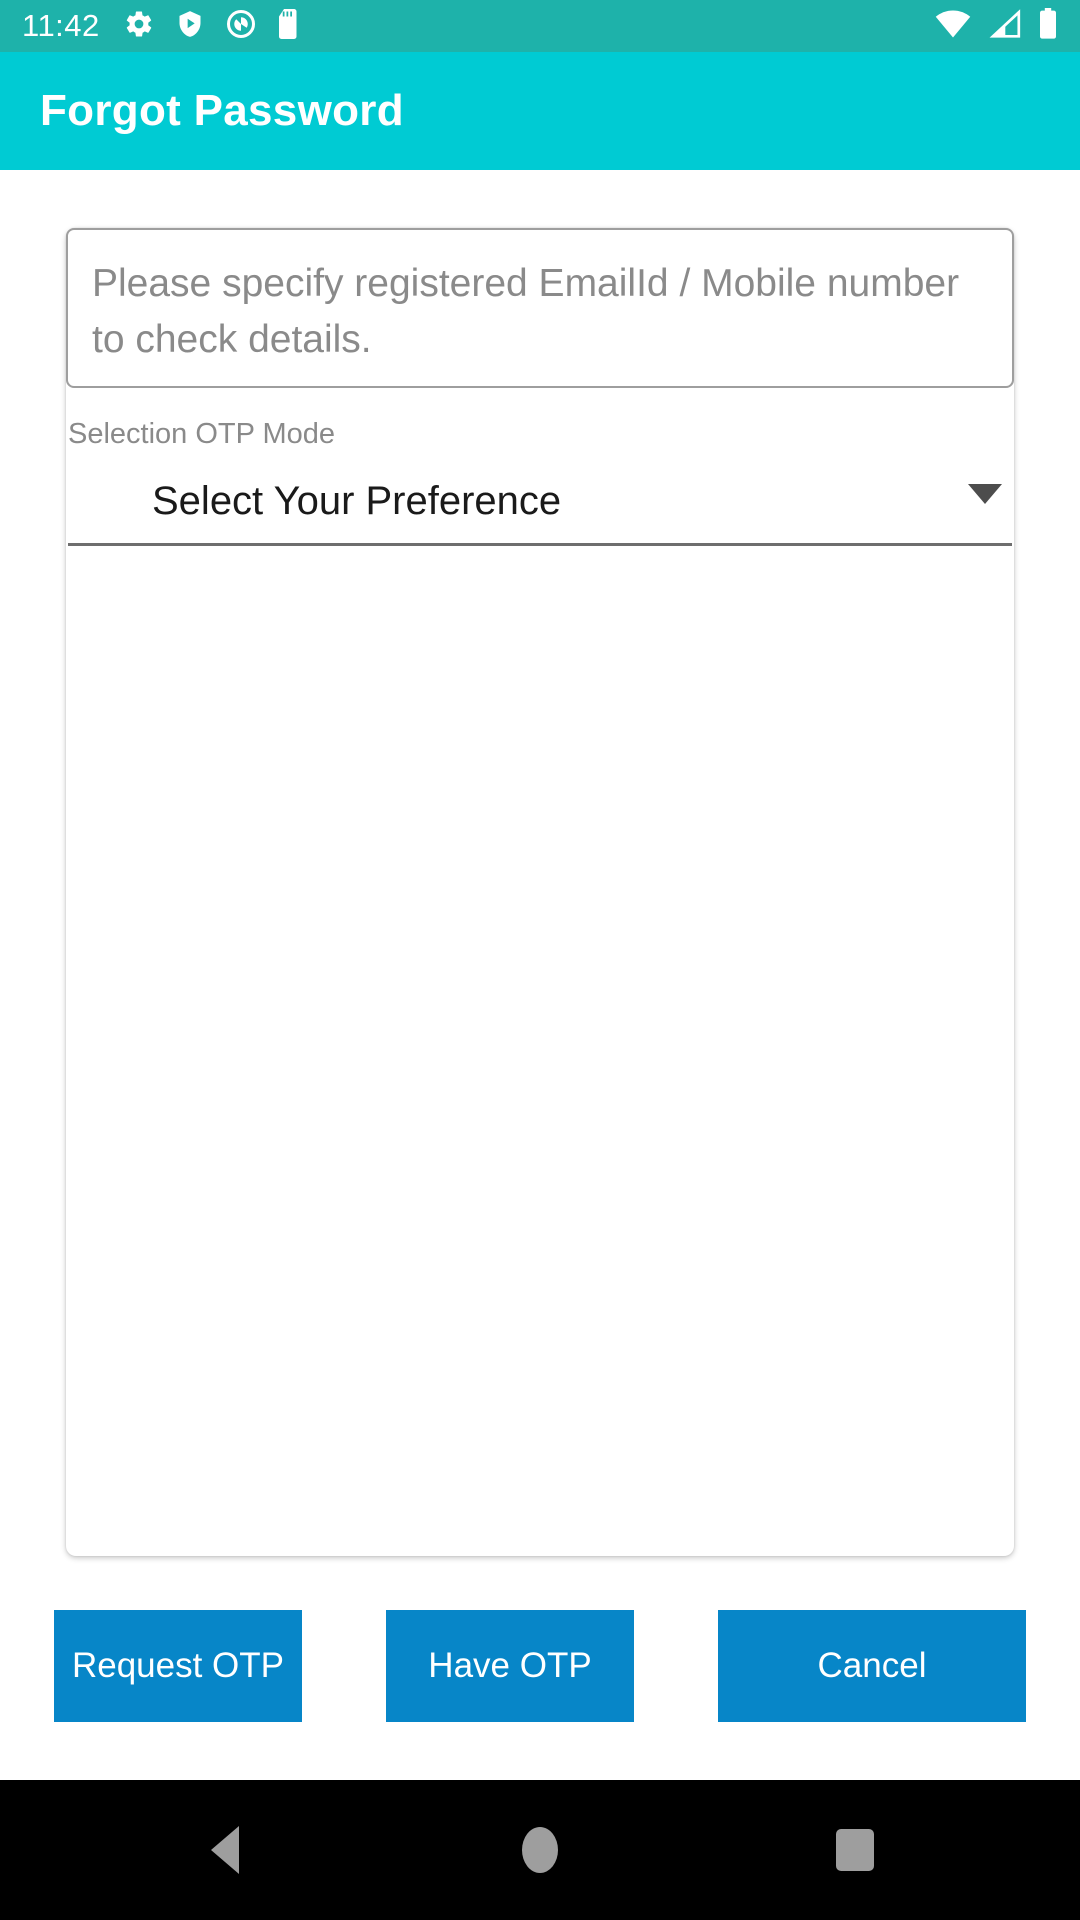  What do you see at coordinates (190, 26) in the screenshot?
I see `shield-play-icon` at bounding box center [190, 26].